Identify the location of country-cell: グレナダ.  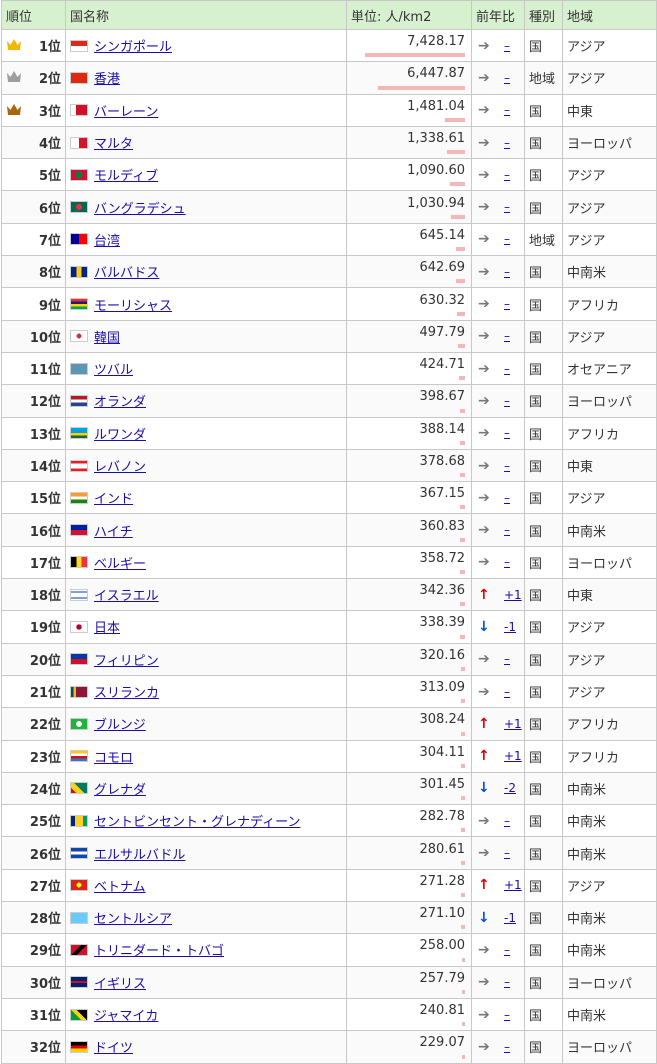
(206, 788).